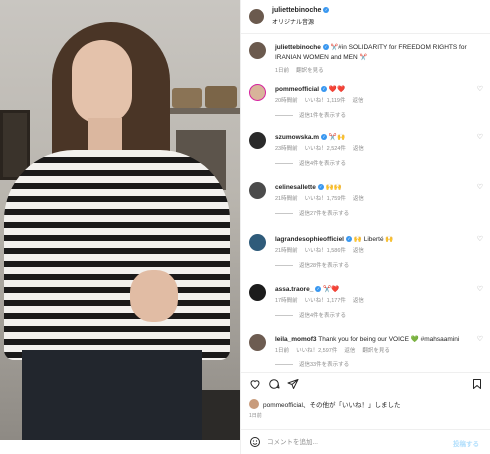 This screenshot has width=490, height=454. What do you see at coordinates (365, 383) in the screenshot?
I see `post-actions` at bounding box center [365, 383].